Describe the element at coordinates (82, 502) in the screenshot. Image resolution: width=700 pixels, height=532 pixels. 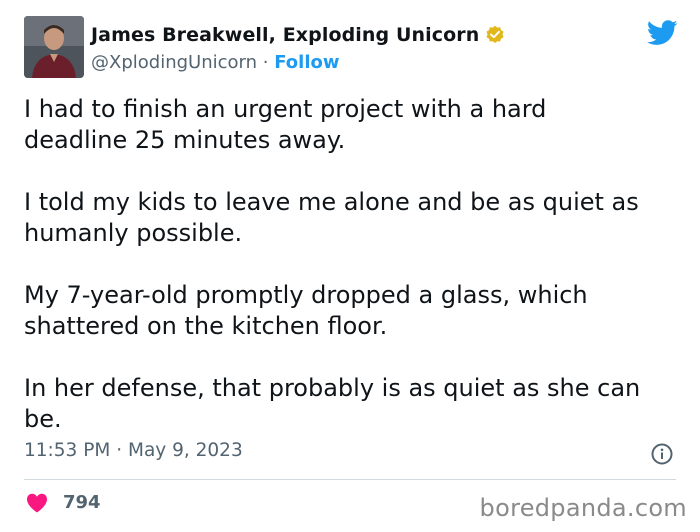
I see `like-count: 794` at that location.